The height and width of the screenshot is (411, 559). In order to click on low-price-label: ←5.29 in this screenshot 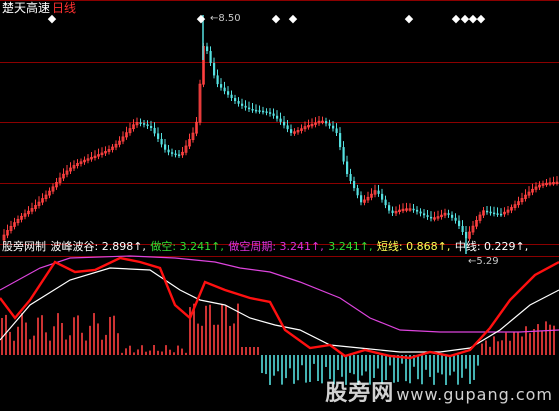, I will do `click(483, 261)`.